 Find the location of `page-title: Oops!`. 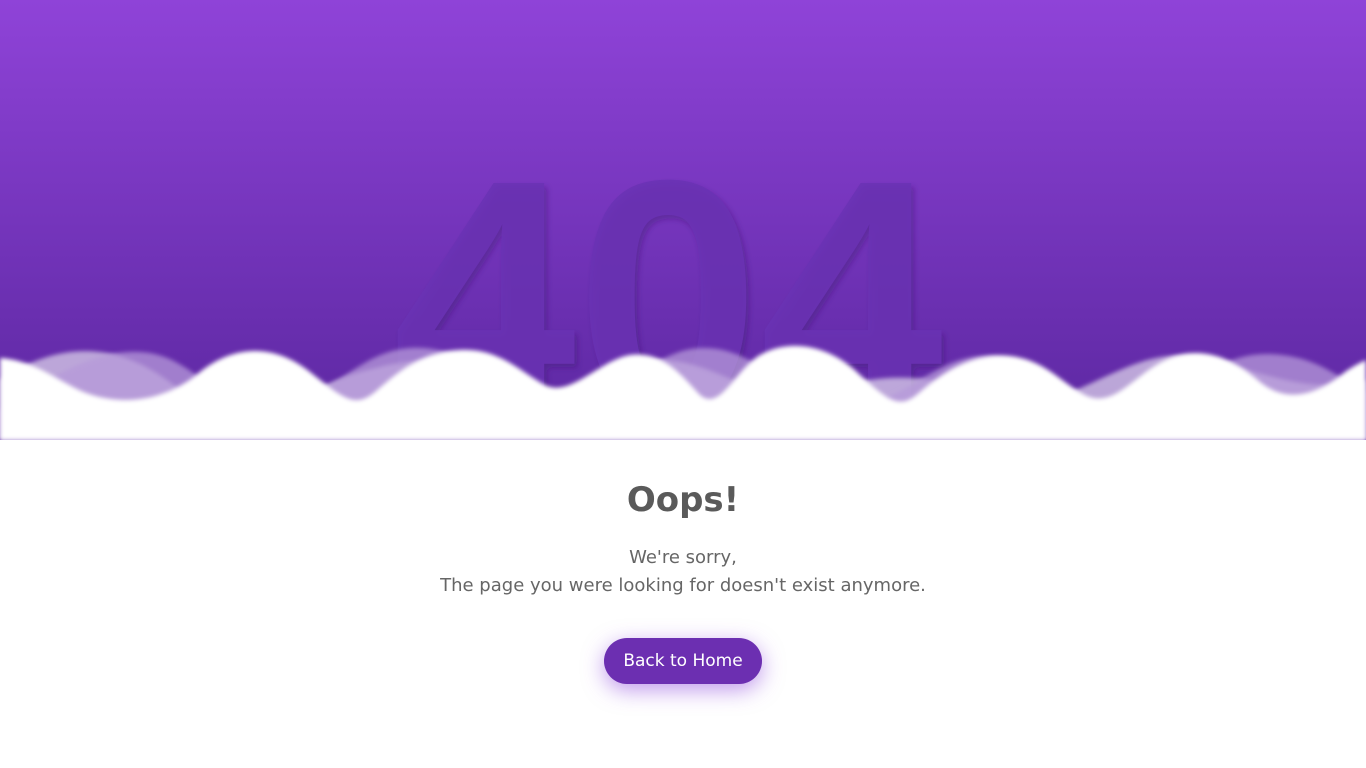

page-title: Oops! is located at coordinates (683, 500).